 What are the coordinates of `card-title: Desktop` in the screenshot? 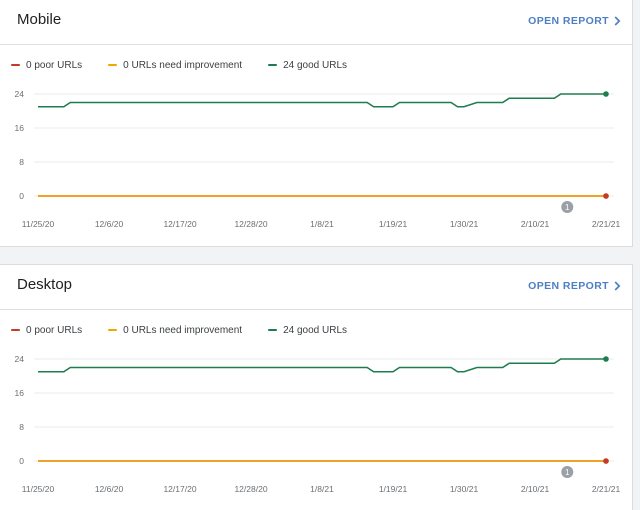 It's located at (45, 284).